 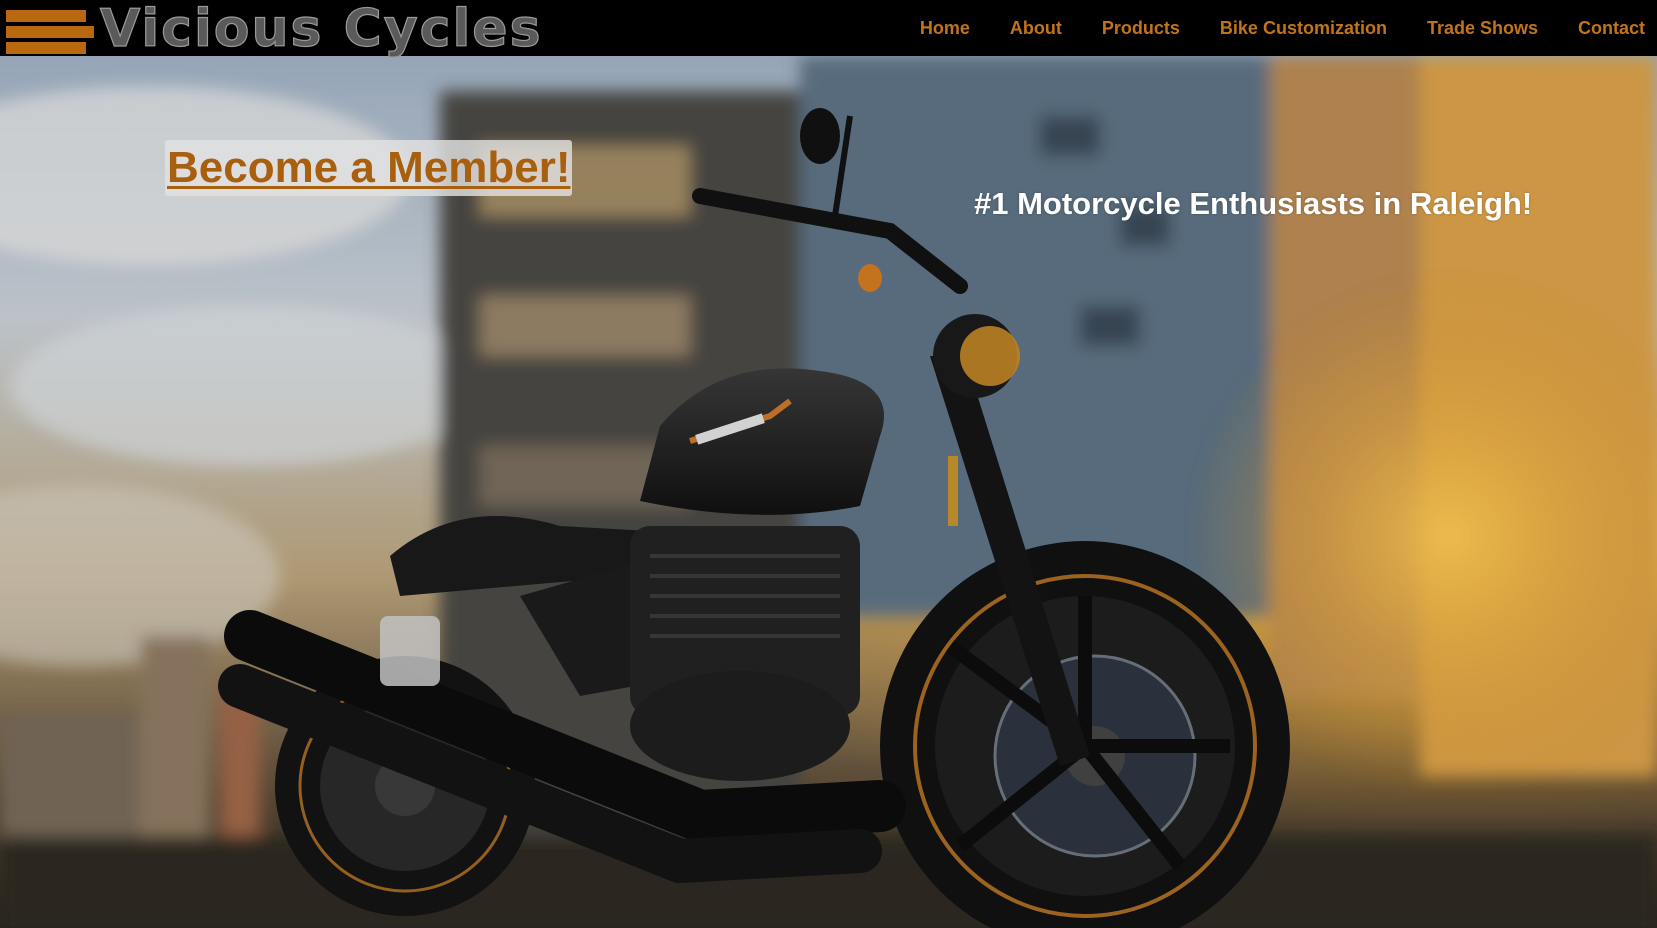 I want to click on hero-tagline: #1 Motorcycle Enthusiasts in Raleigh!, so click(x=1253, y=203).